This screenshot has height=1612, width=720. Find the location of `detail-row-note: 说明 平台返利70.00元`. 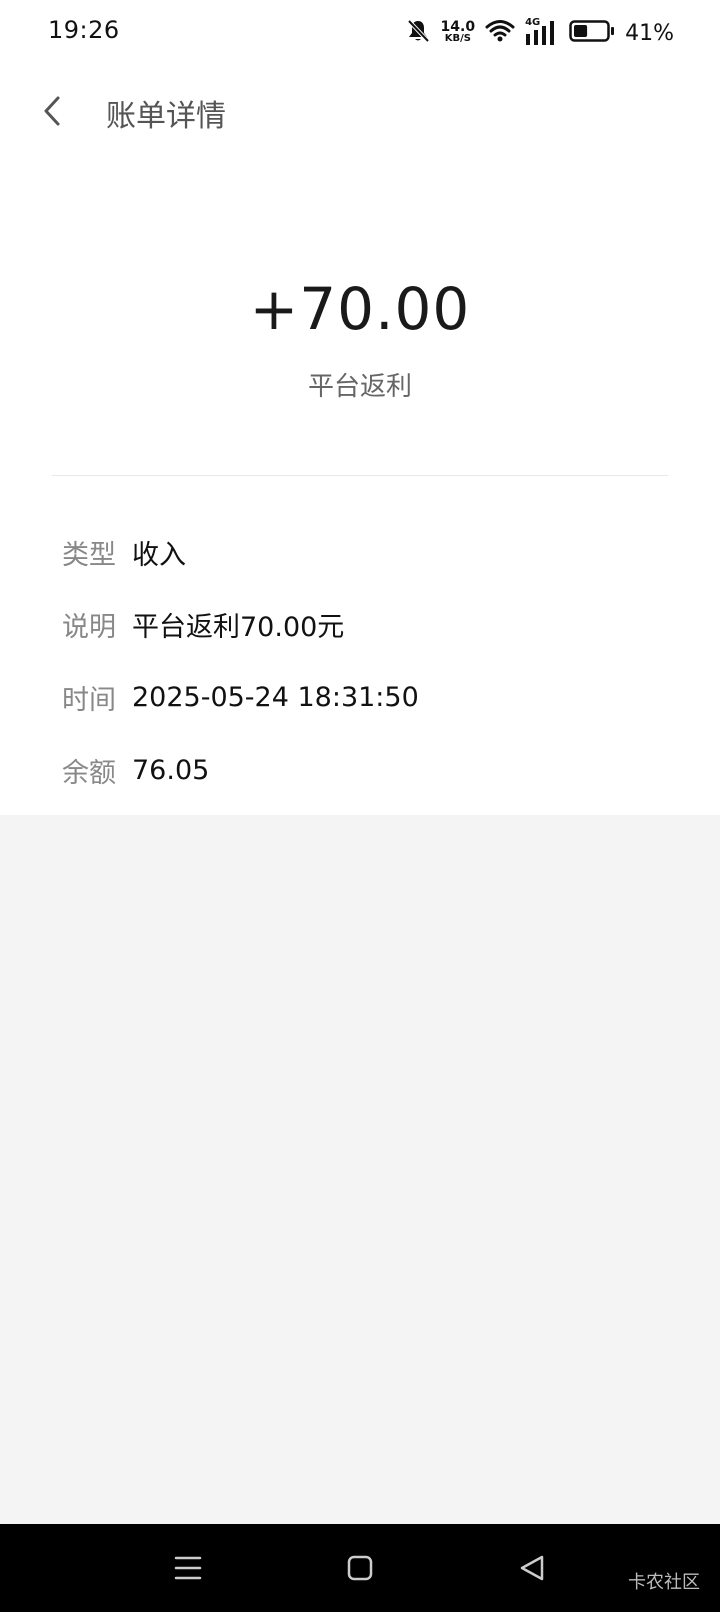

detail-row-note: 说明 平台返利70.00元 is located at coordinates (203, 624).